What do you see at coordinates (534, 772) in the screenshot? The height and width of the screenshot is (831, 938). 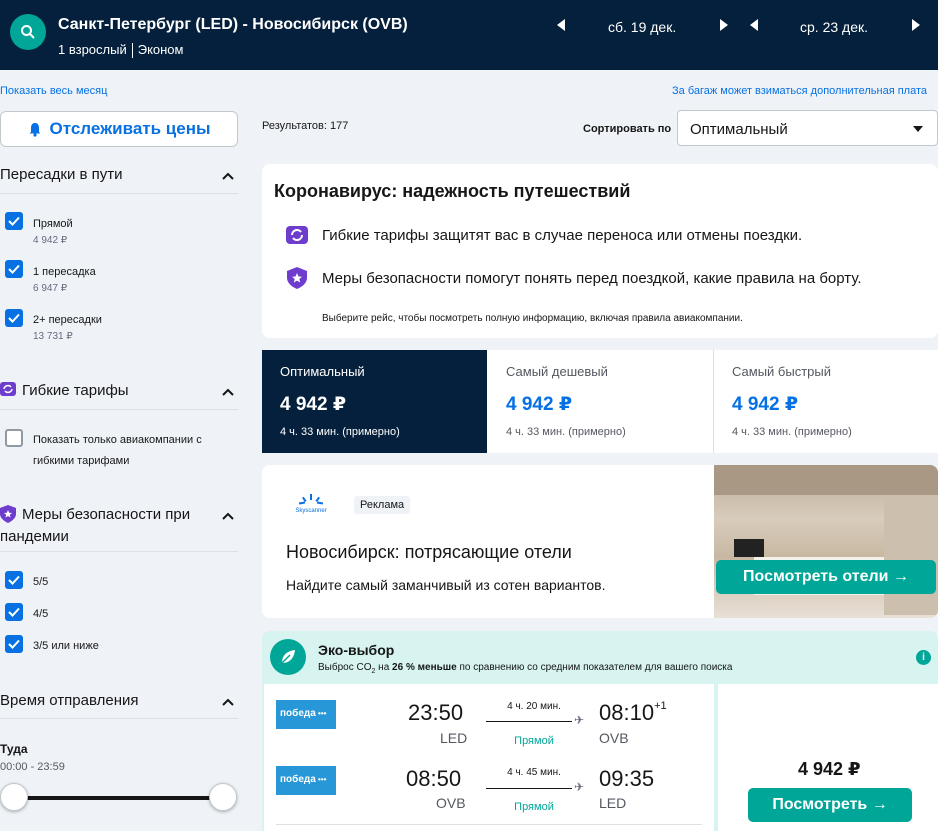 I see `leg2-duration: 4 ч. 45 мин.` at bounding box center [534, 772].